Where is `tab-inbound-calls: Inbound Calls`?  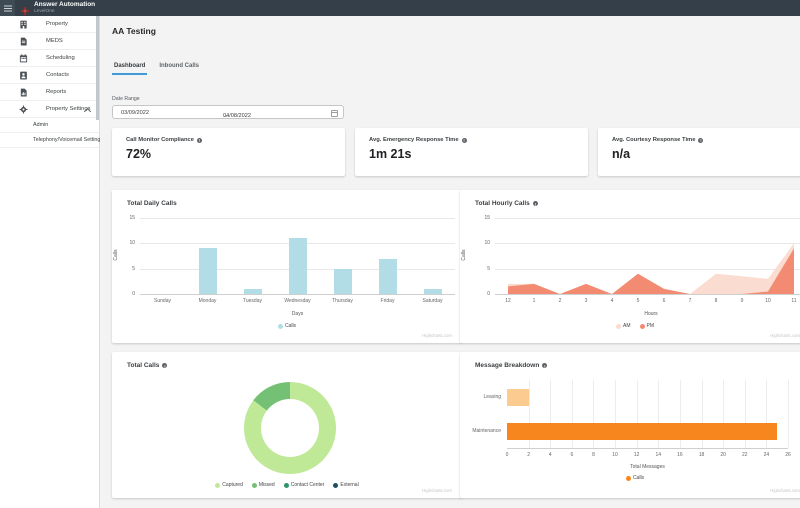
tab-inbound-calls: Inbound Calls is located at coordinates (179, 67).